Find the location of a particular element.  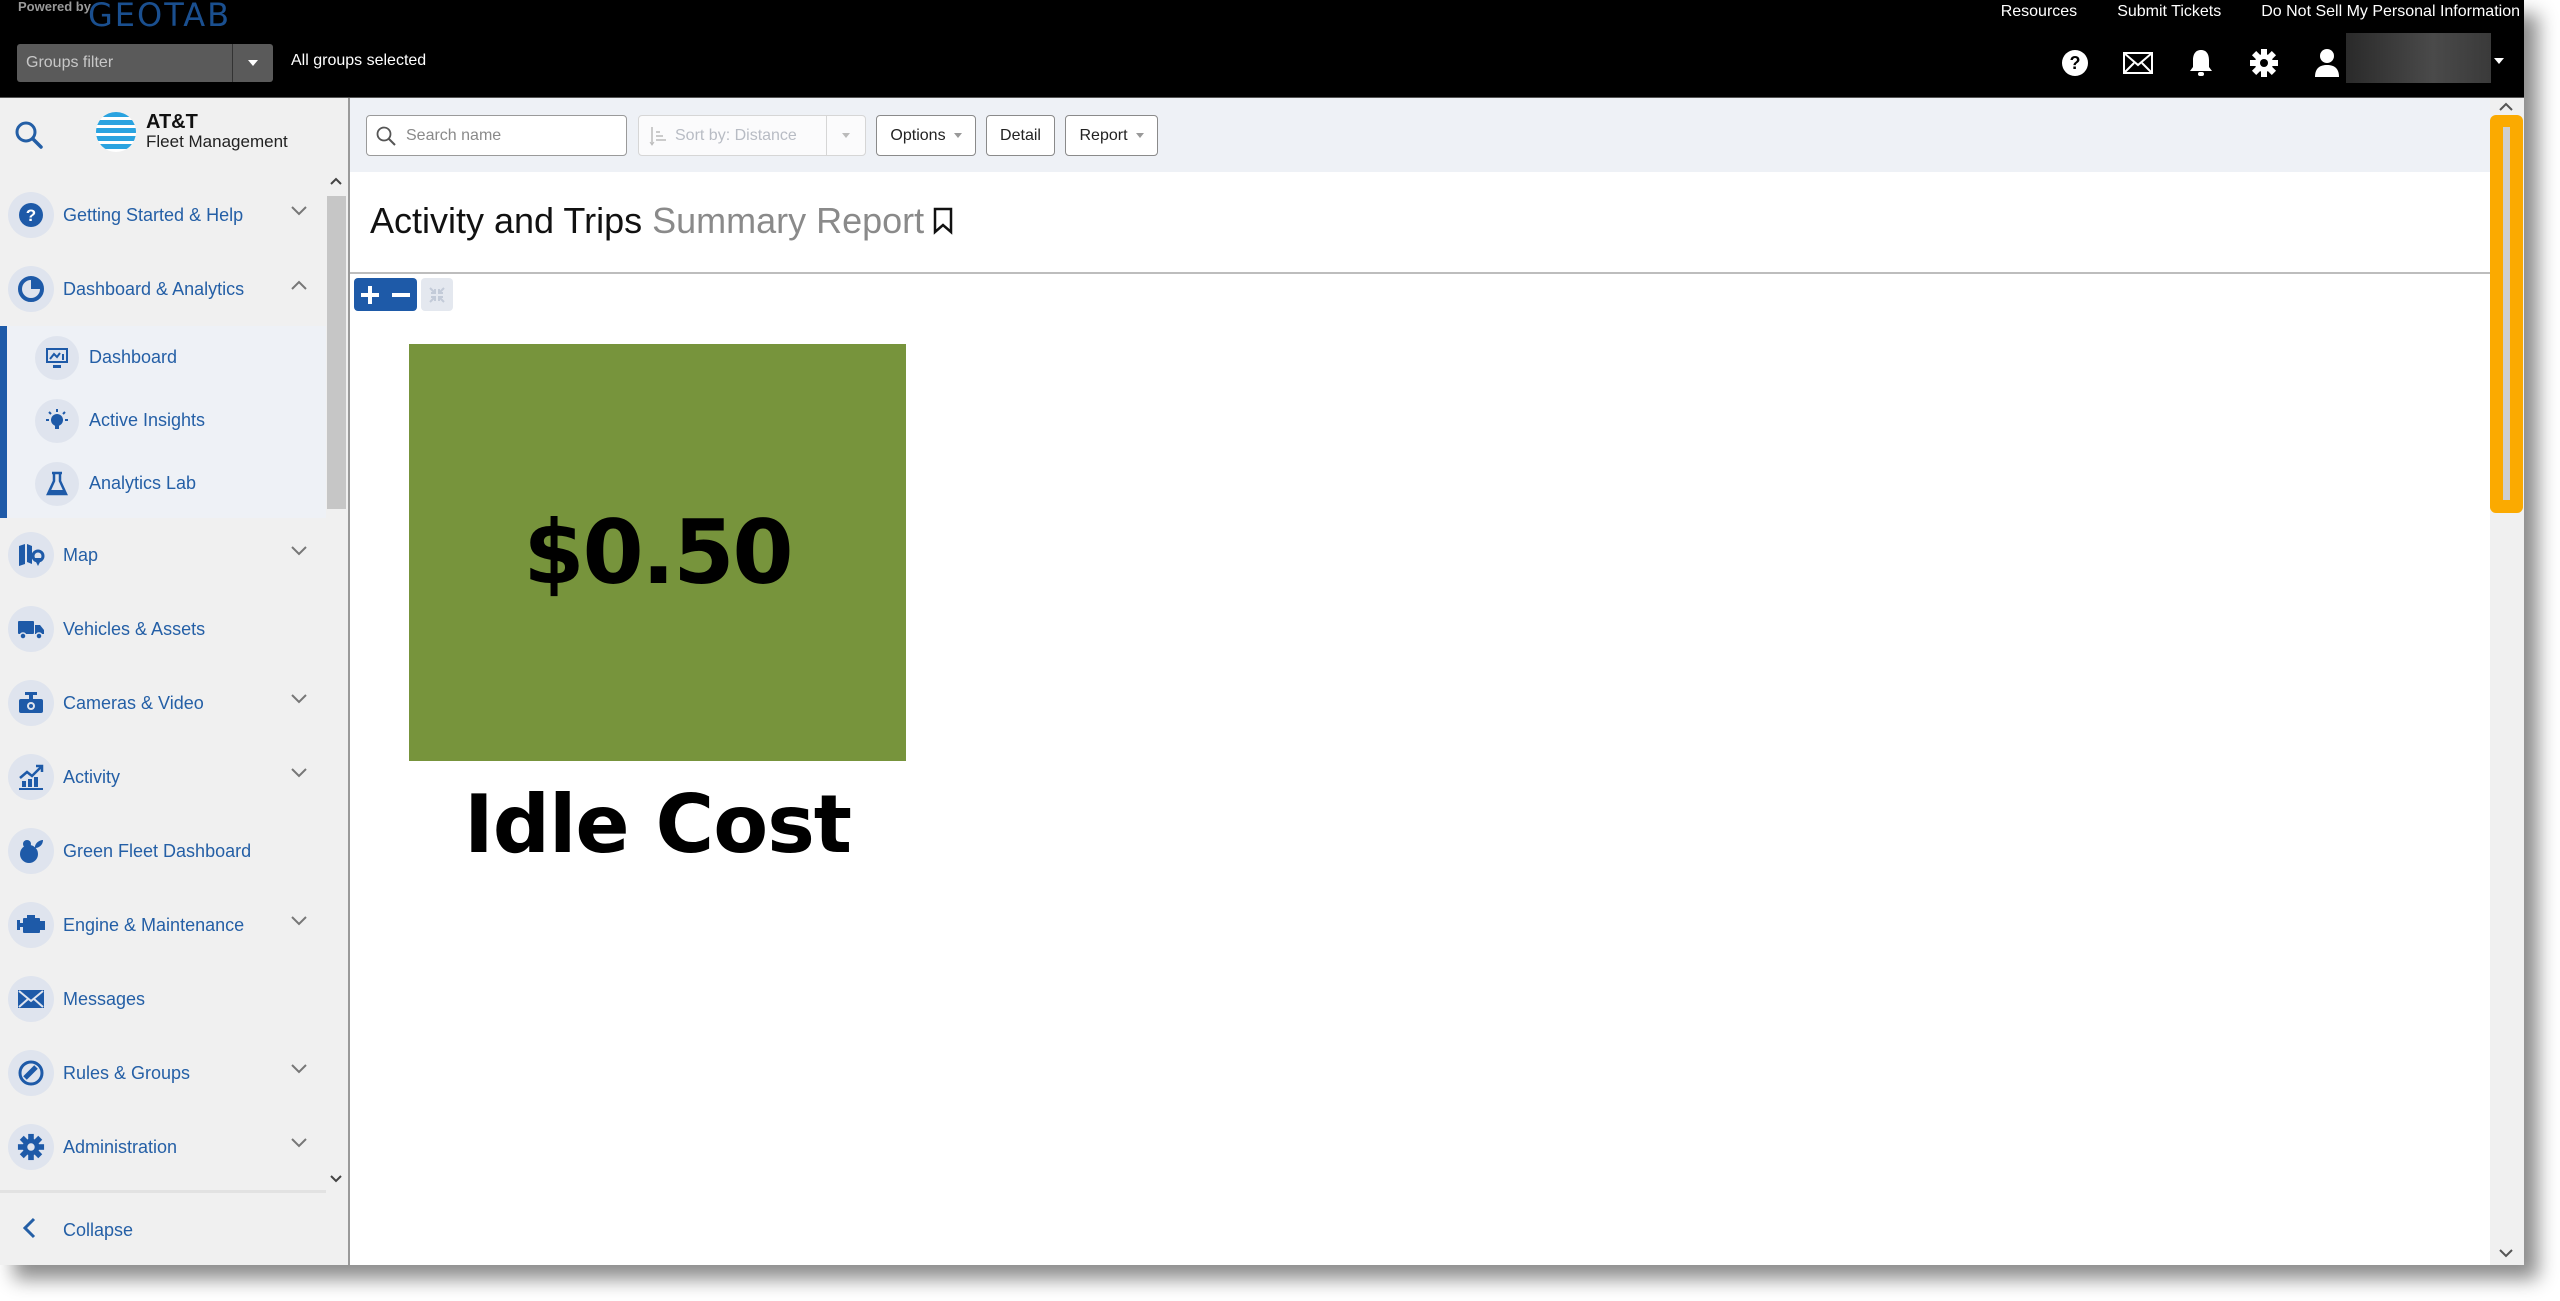

zoom-buttons is located at coordinates (385, 294).